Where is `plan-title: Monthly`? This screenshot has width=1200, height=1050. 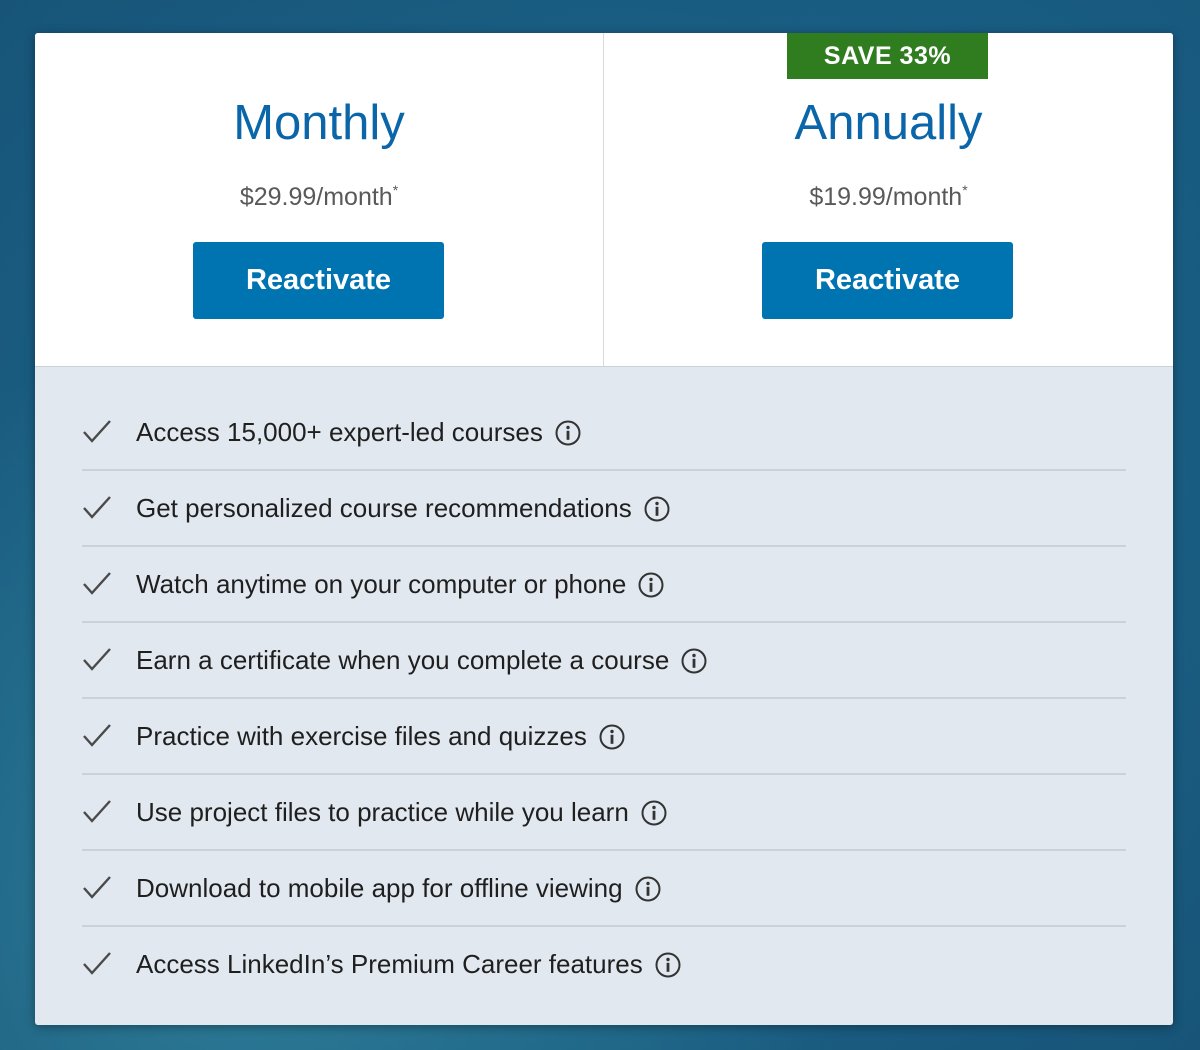 plan-title: Monthly is located at coordinates (319, 123).